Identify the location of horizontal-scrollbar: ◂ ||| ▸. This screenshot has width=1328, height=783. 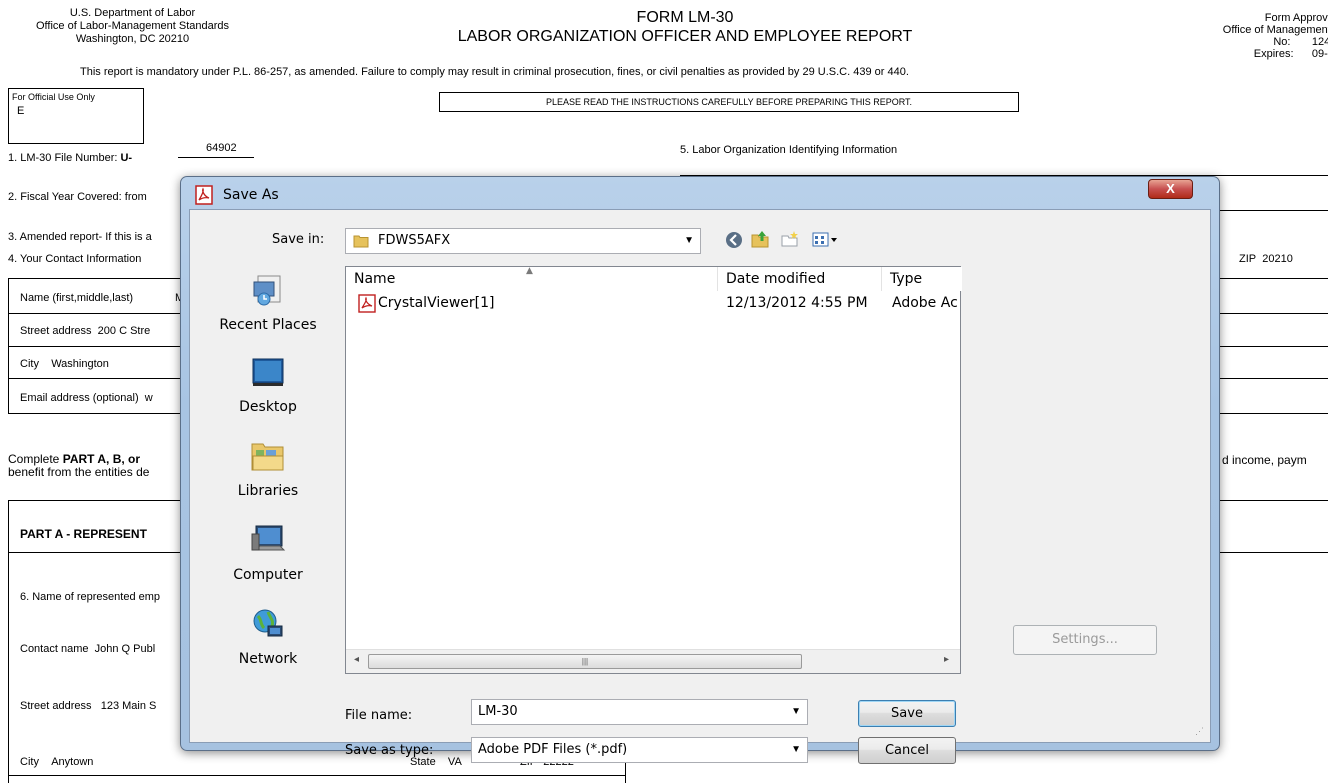
(653, 661).